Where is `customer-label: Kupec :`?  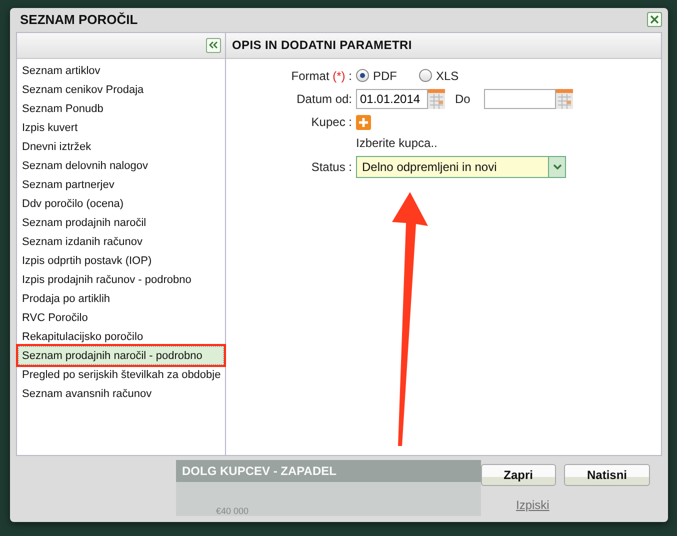
customer-label: Kupec : is located at coordinates (331, 122).